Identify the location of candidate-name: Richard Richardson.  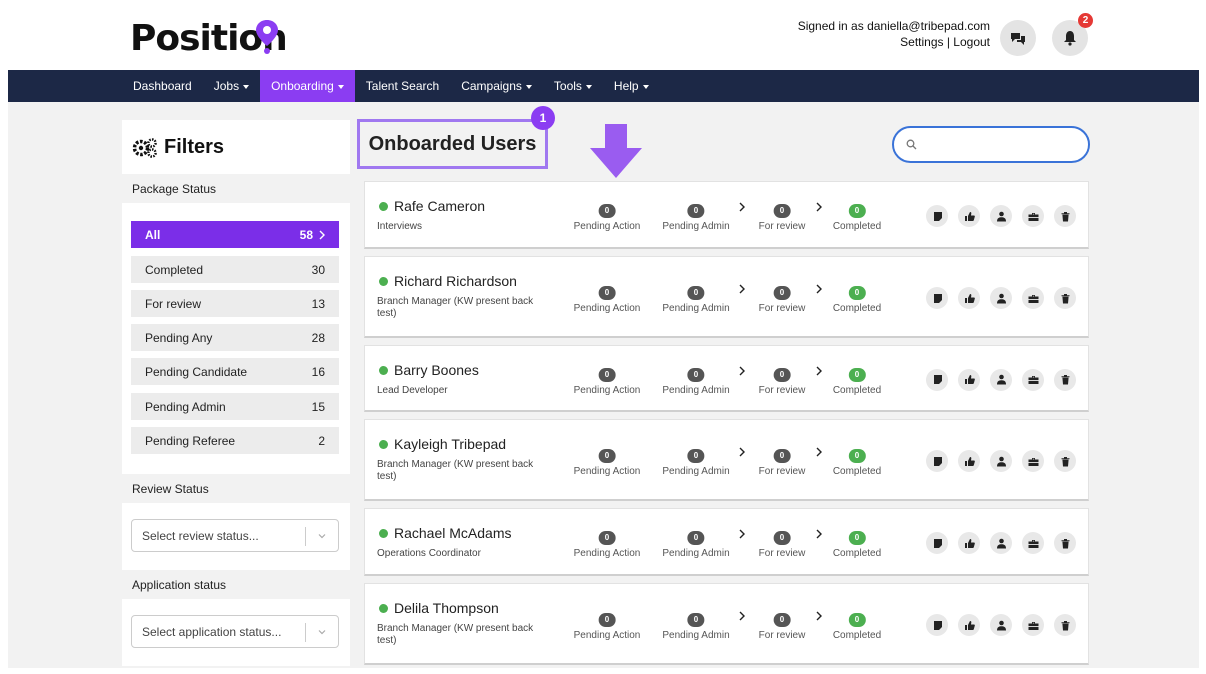
(448, 281).